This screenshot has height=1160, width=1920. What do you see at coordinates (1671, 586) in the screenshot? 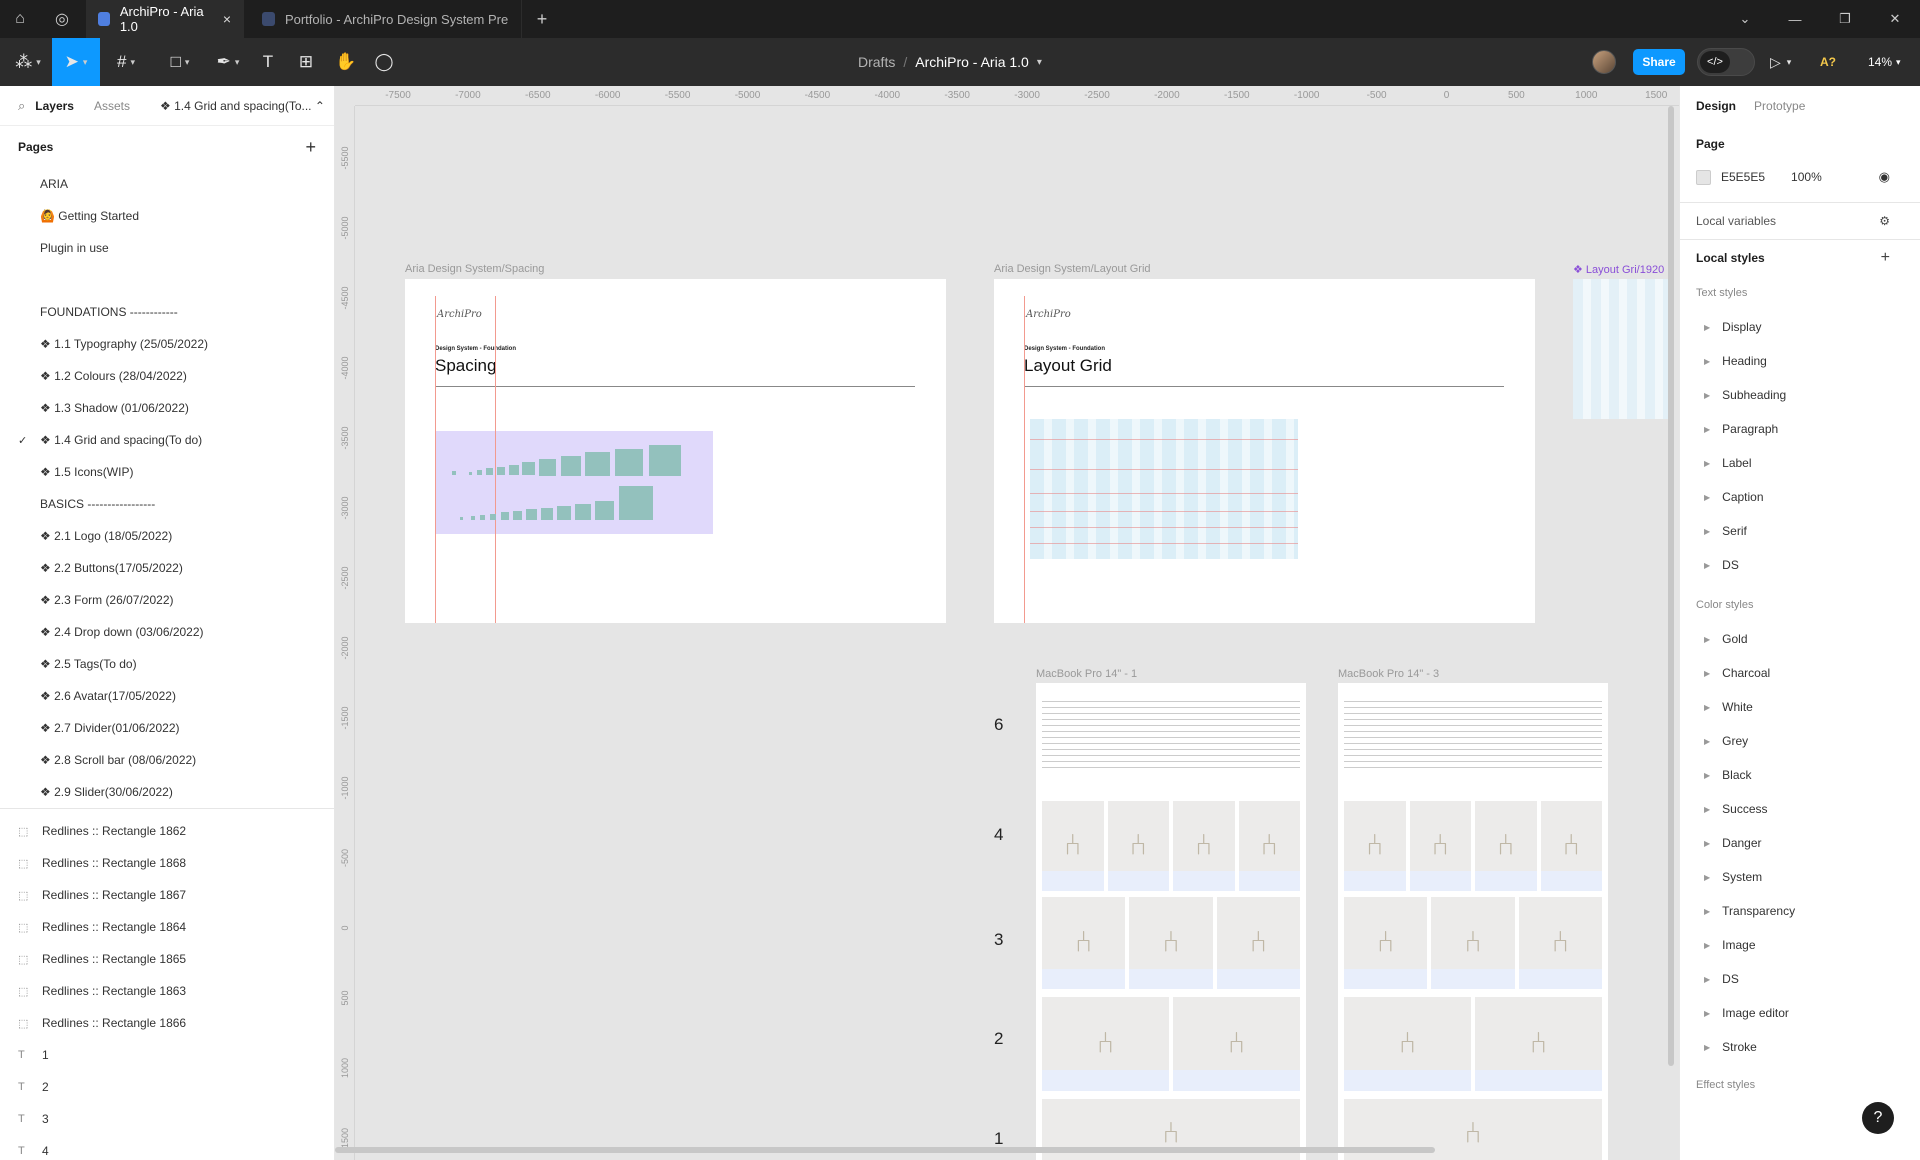
I see `vertical-scrollbar` at bounding box center [1671, 586].